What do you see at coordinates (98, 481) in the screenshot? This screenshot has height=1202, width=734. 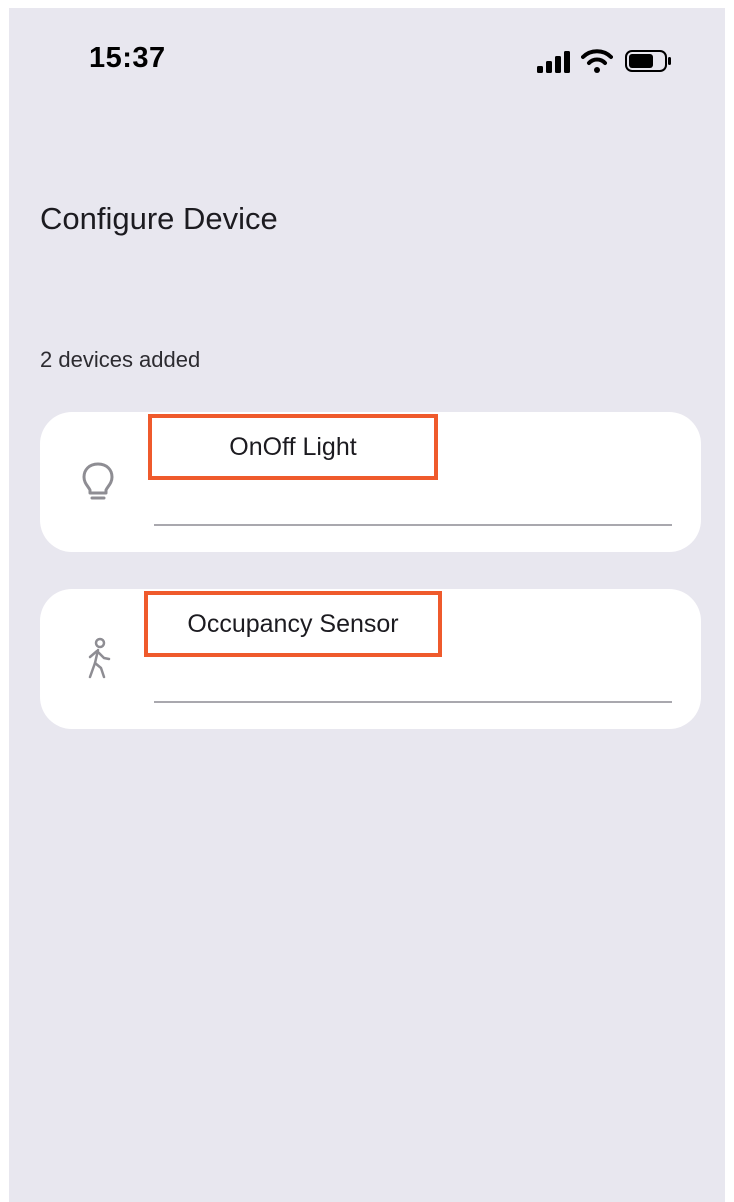 I see `lightbulb-icon` at bounding box center [98, 481].